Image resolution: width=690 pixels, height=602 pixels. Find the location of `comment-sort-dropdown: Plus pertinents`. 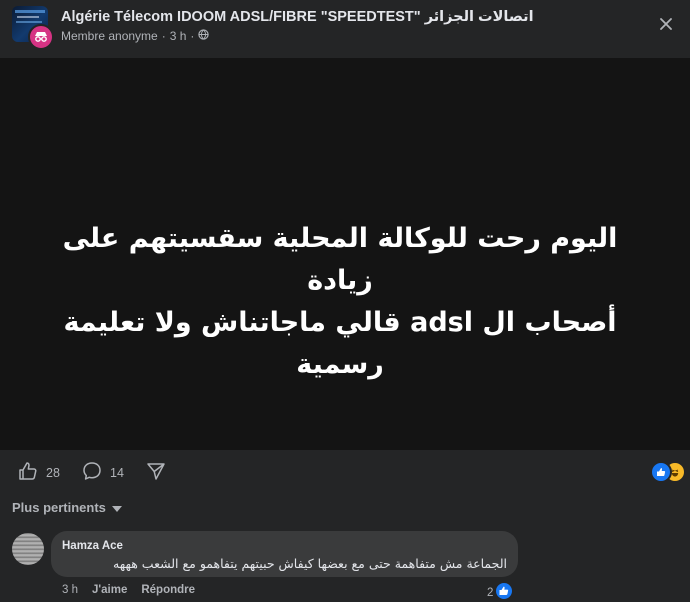

comment-sort-dropdown: Plus pertinents is located at coordinates (67, 507).